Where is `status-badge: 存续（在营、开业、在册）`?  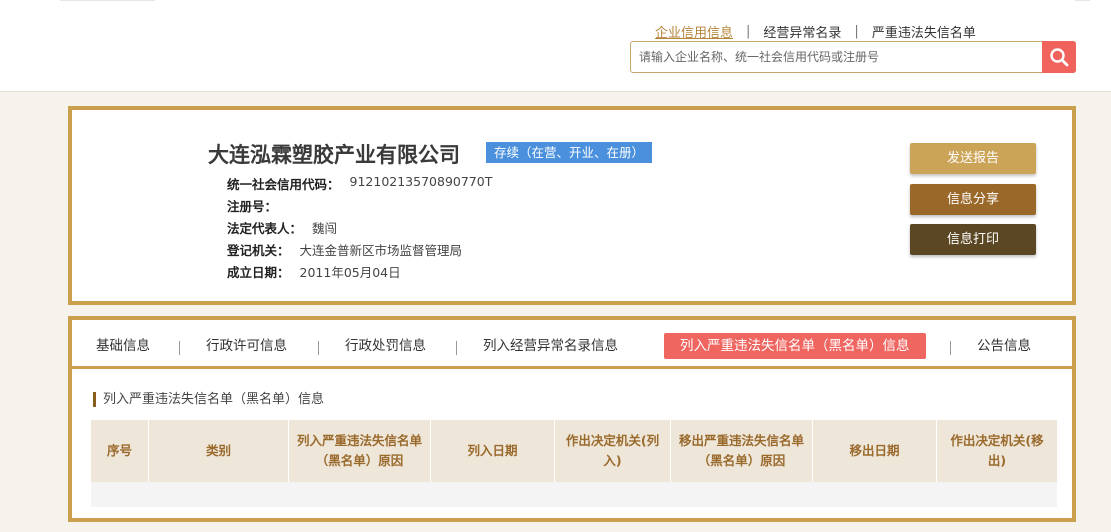
status-badge: 存续（在营、开业、在册） is located at coordinates (569, 152).